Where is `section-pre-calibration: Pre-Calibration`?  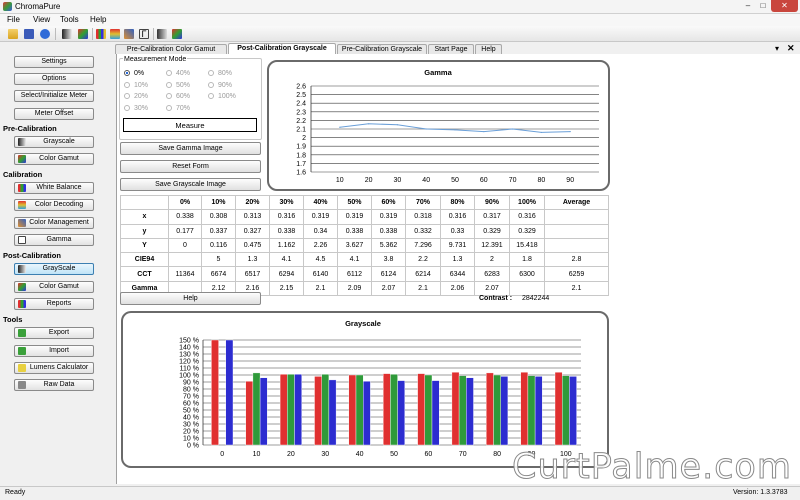
section-pre-calibration: Pre-Calibration is located at coordinates (30, 128).